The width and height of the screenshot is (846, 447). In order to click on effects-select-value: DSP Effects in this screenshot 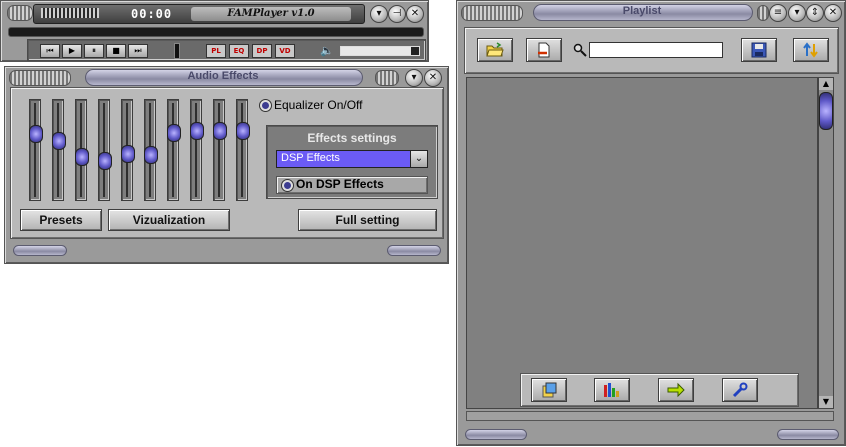, I will do `click(310, 158)`.